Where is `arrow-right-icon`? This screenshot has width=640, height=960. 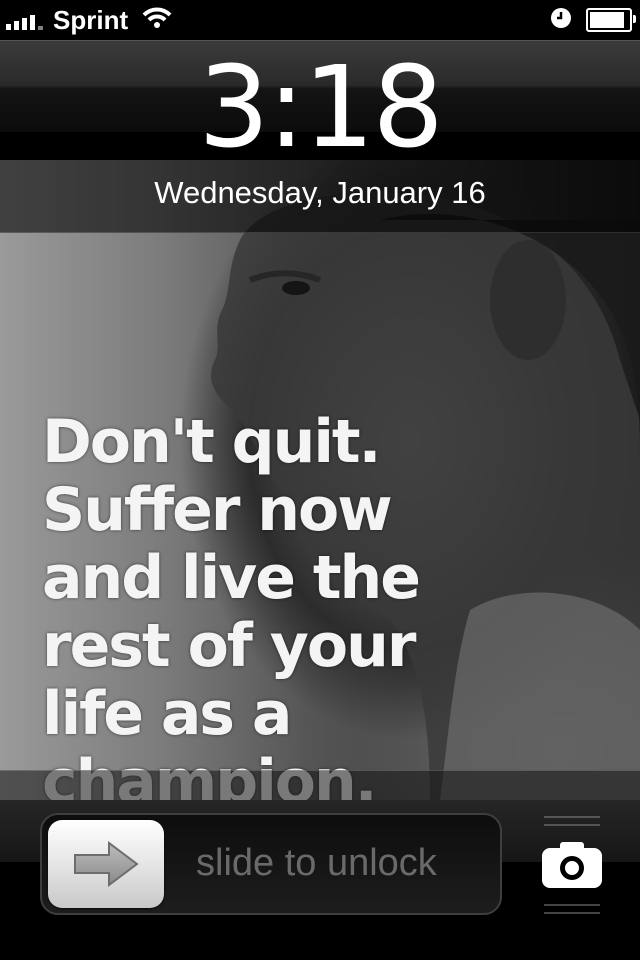
arrow-right-icon is located at coordinates (106, 864).